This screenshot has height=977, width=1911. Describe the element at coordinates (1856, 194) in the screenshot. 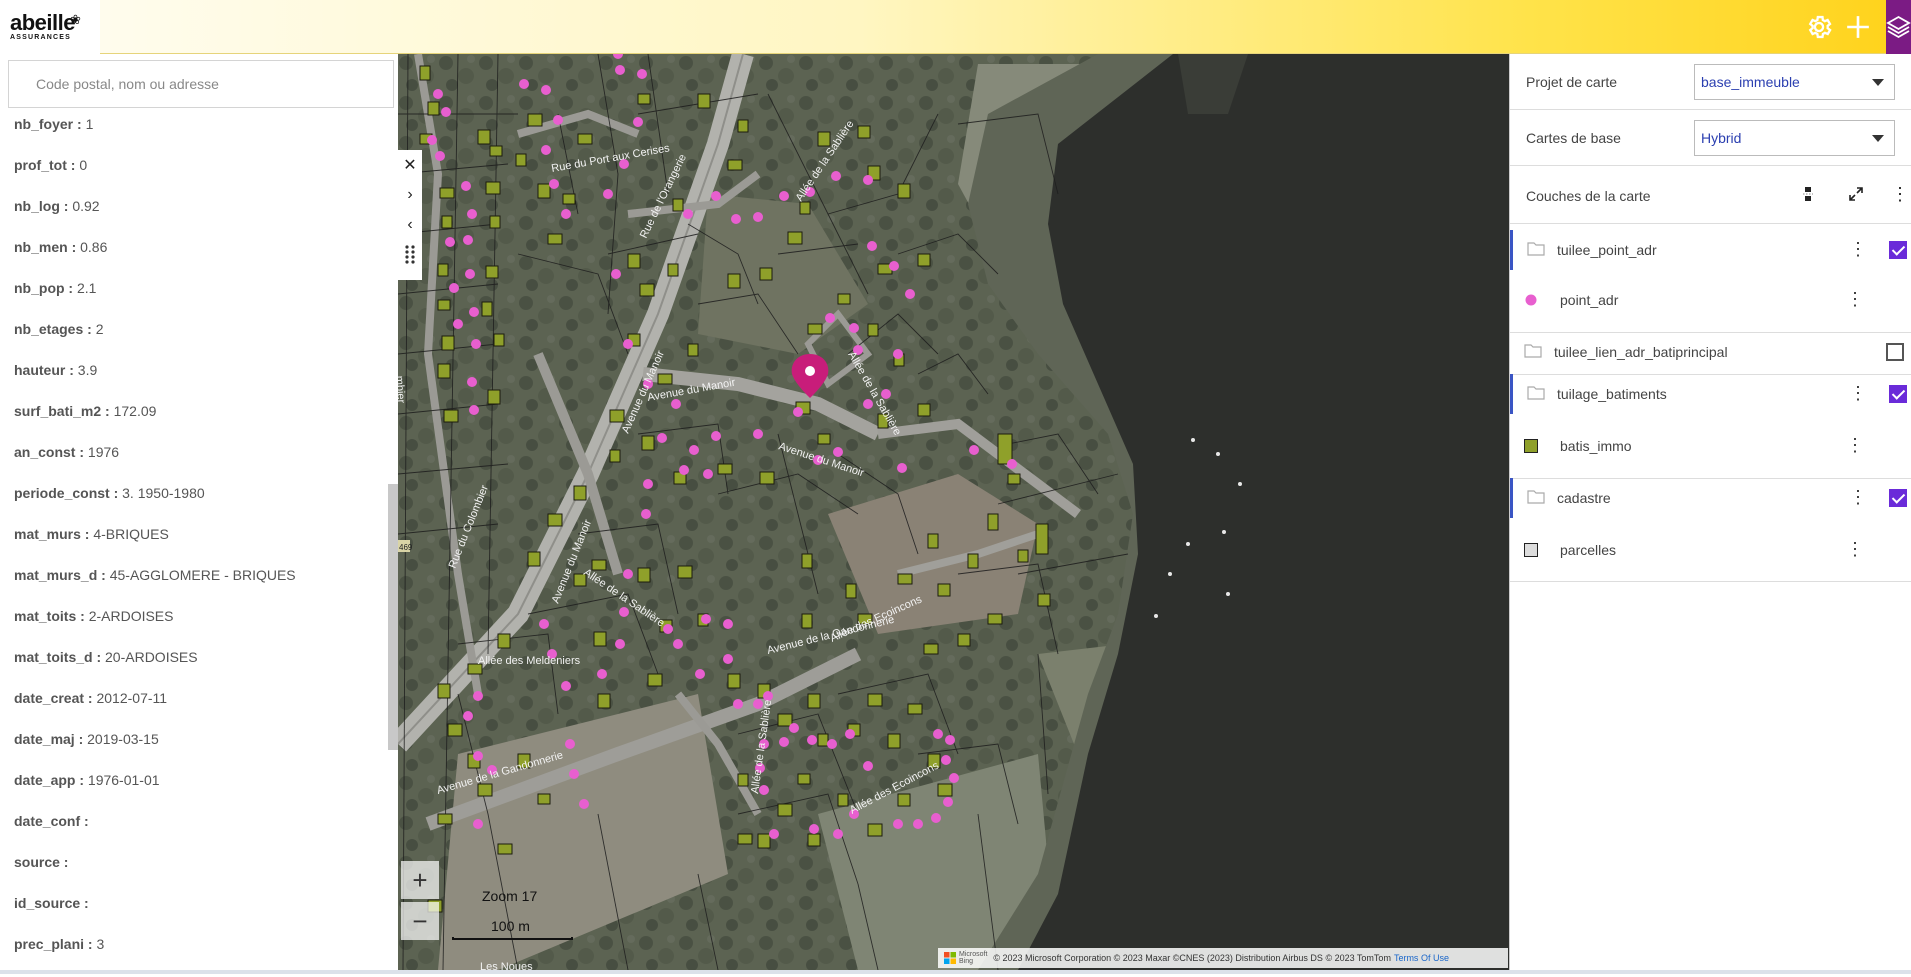

I see `expand-icon` at that location.